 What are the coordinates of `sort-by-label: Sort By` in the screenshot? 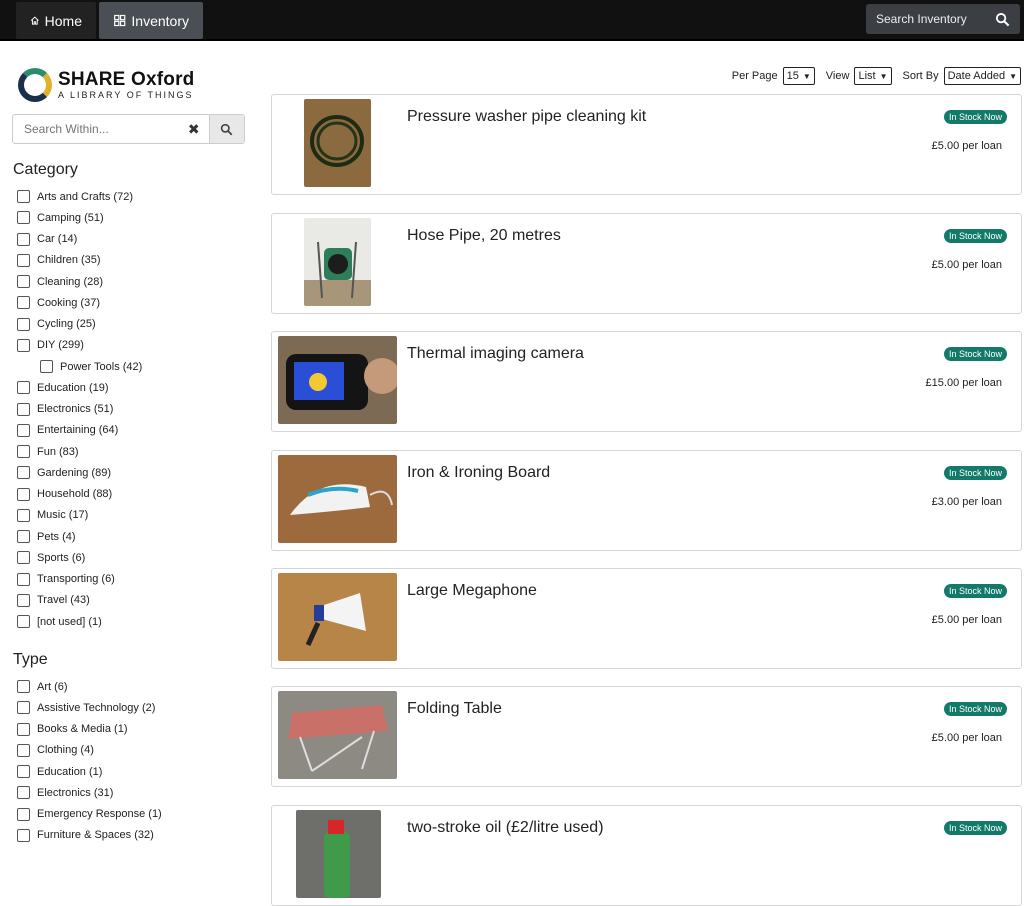 It's located at (920, 76).